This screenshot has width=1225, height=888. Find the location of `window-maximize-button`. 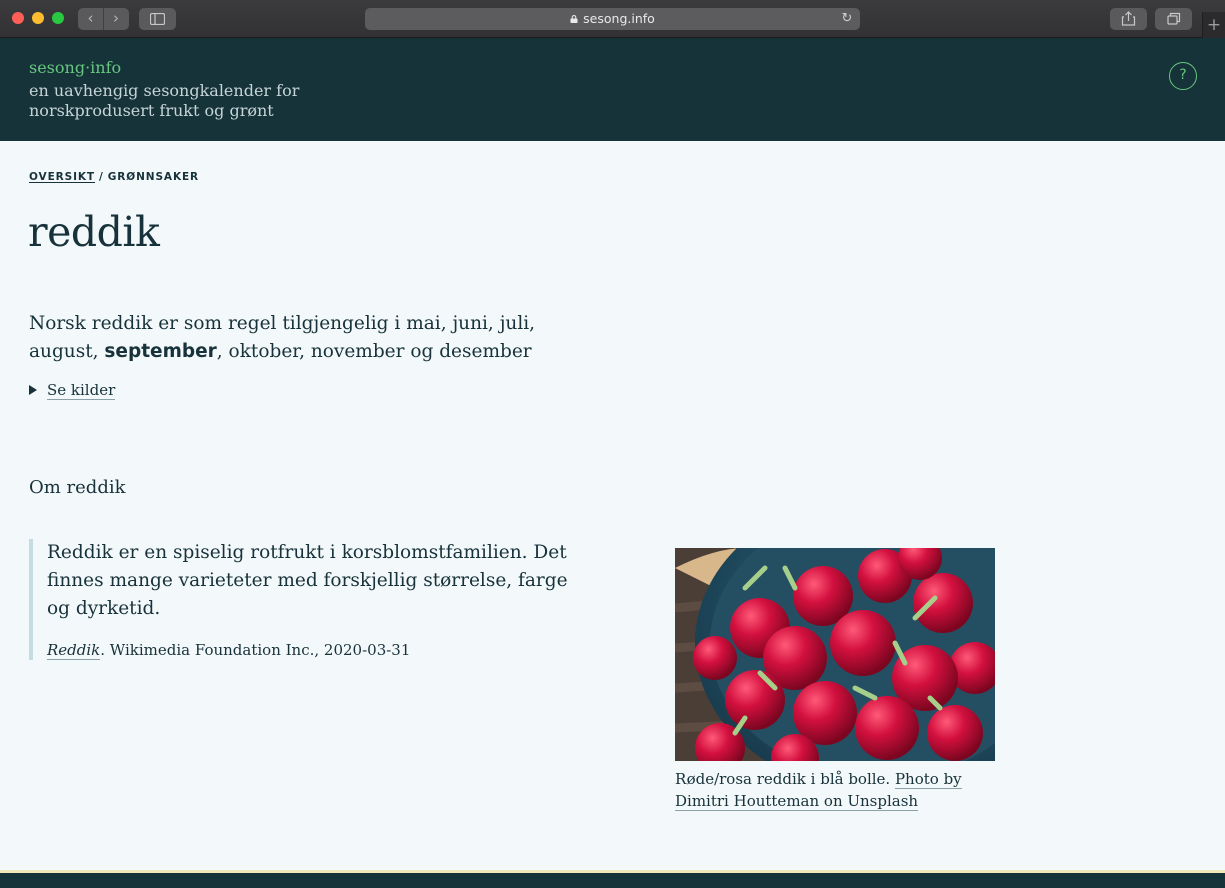

window-maximize-button is located at coordinates (58, 18).